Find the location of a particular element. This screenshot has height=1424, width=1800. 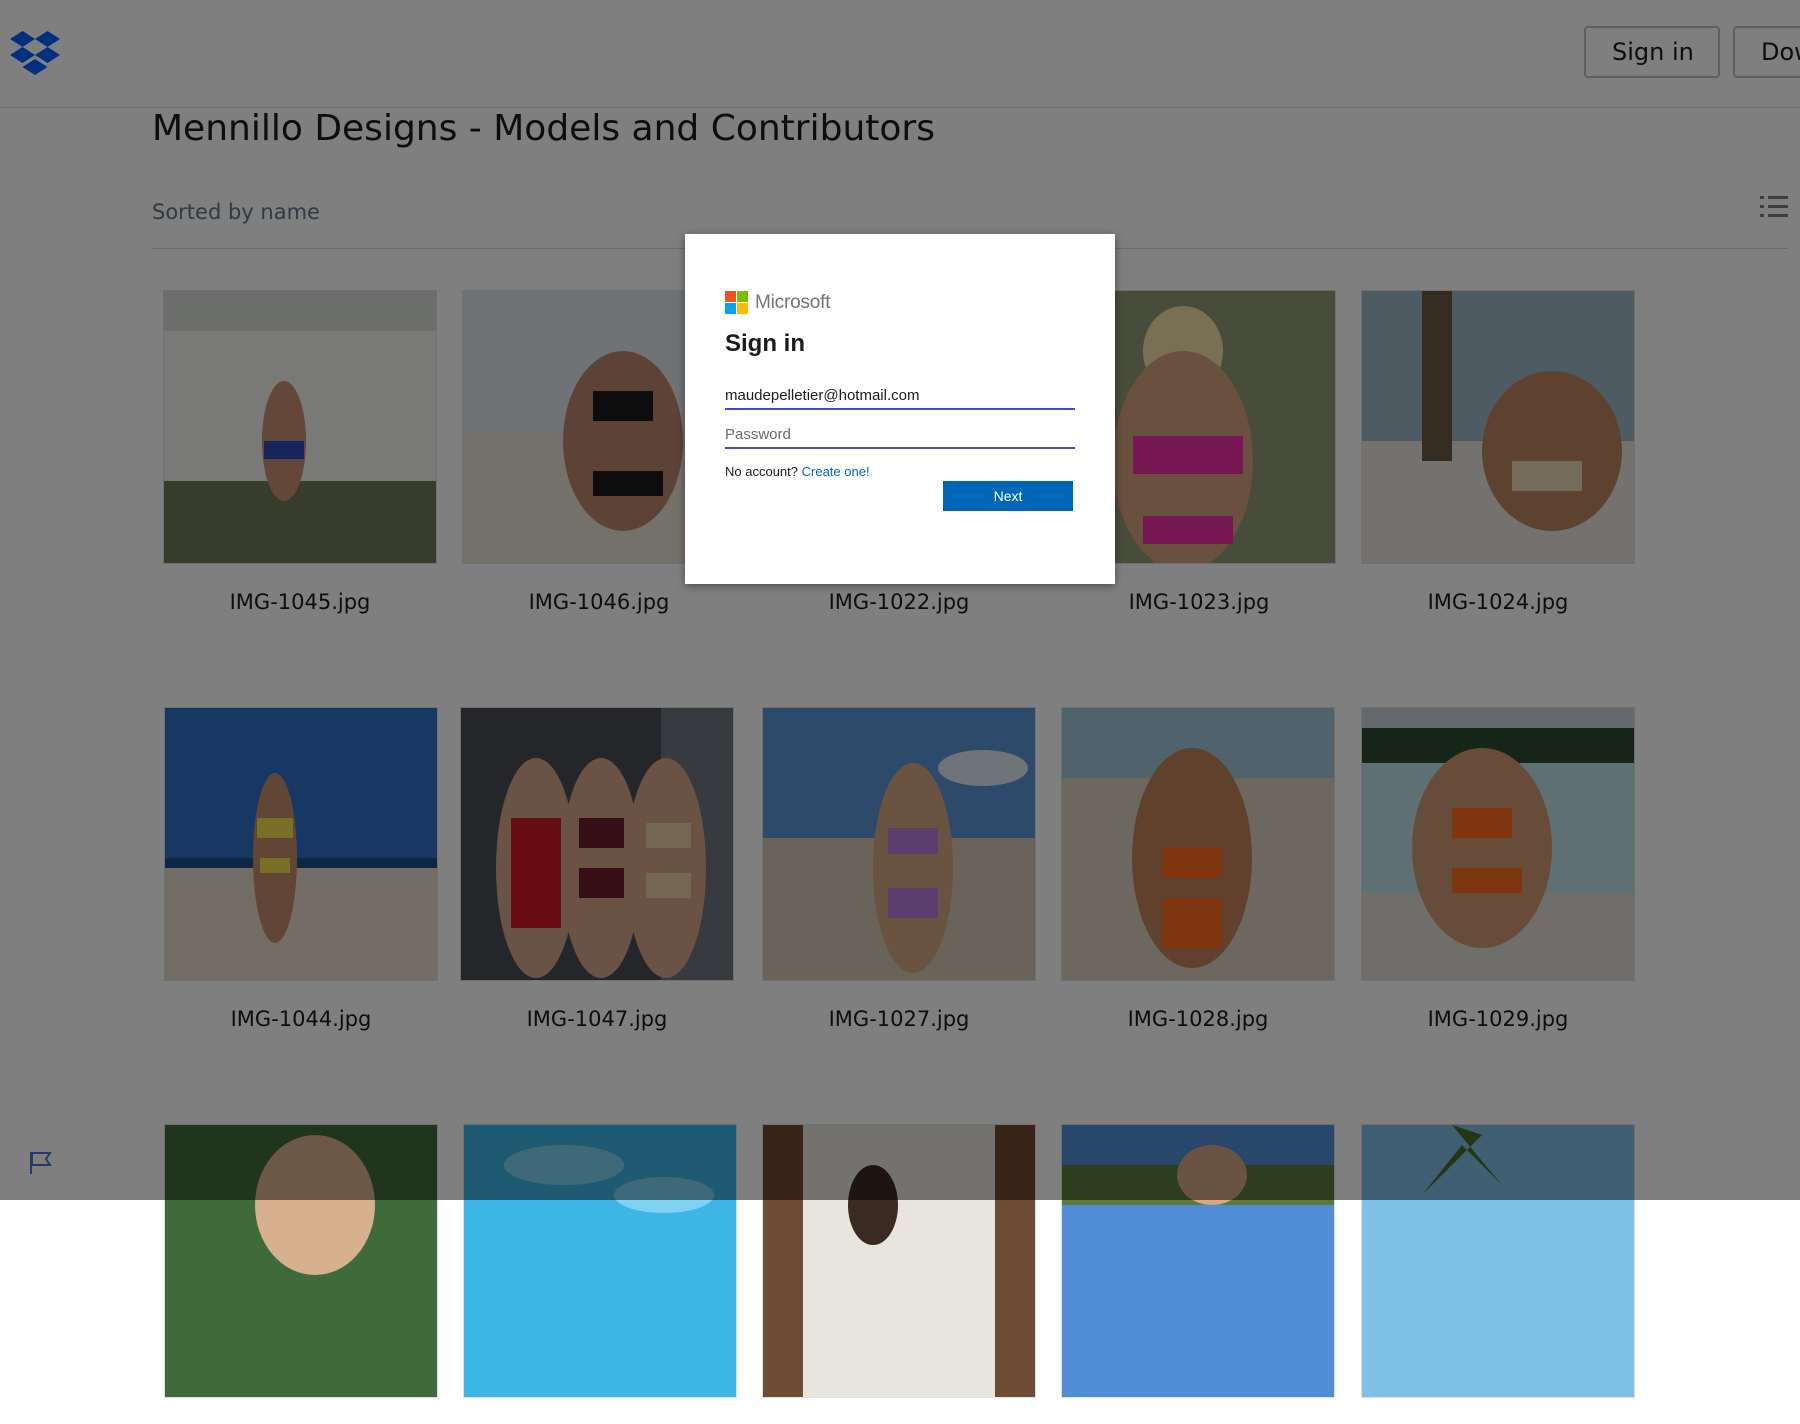

password-field is located at coordinates (900, 435).